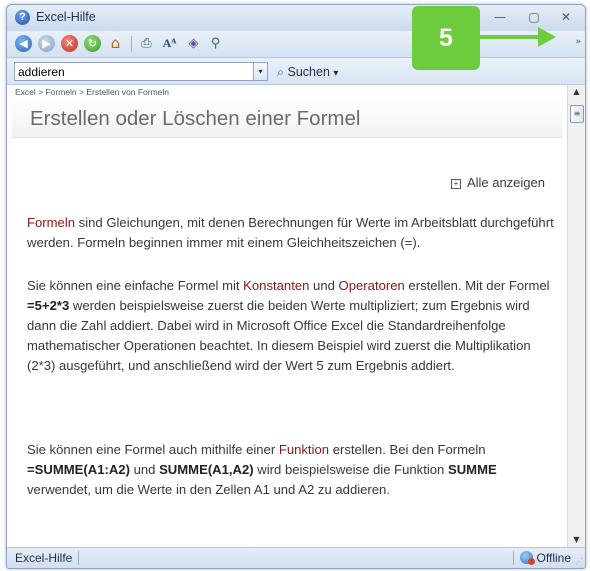 The image size is (590, 571). What do you see at coordinates (576, 92) in the screenshot?
I see `scroll-up-icon: ▲` at bounding box center [576, 92].